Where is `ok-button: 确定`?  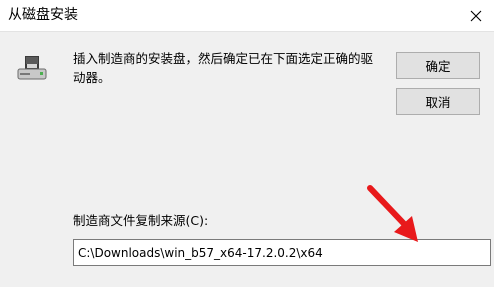 ok-button: 确定 is located at coordinates (438, 65).